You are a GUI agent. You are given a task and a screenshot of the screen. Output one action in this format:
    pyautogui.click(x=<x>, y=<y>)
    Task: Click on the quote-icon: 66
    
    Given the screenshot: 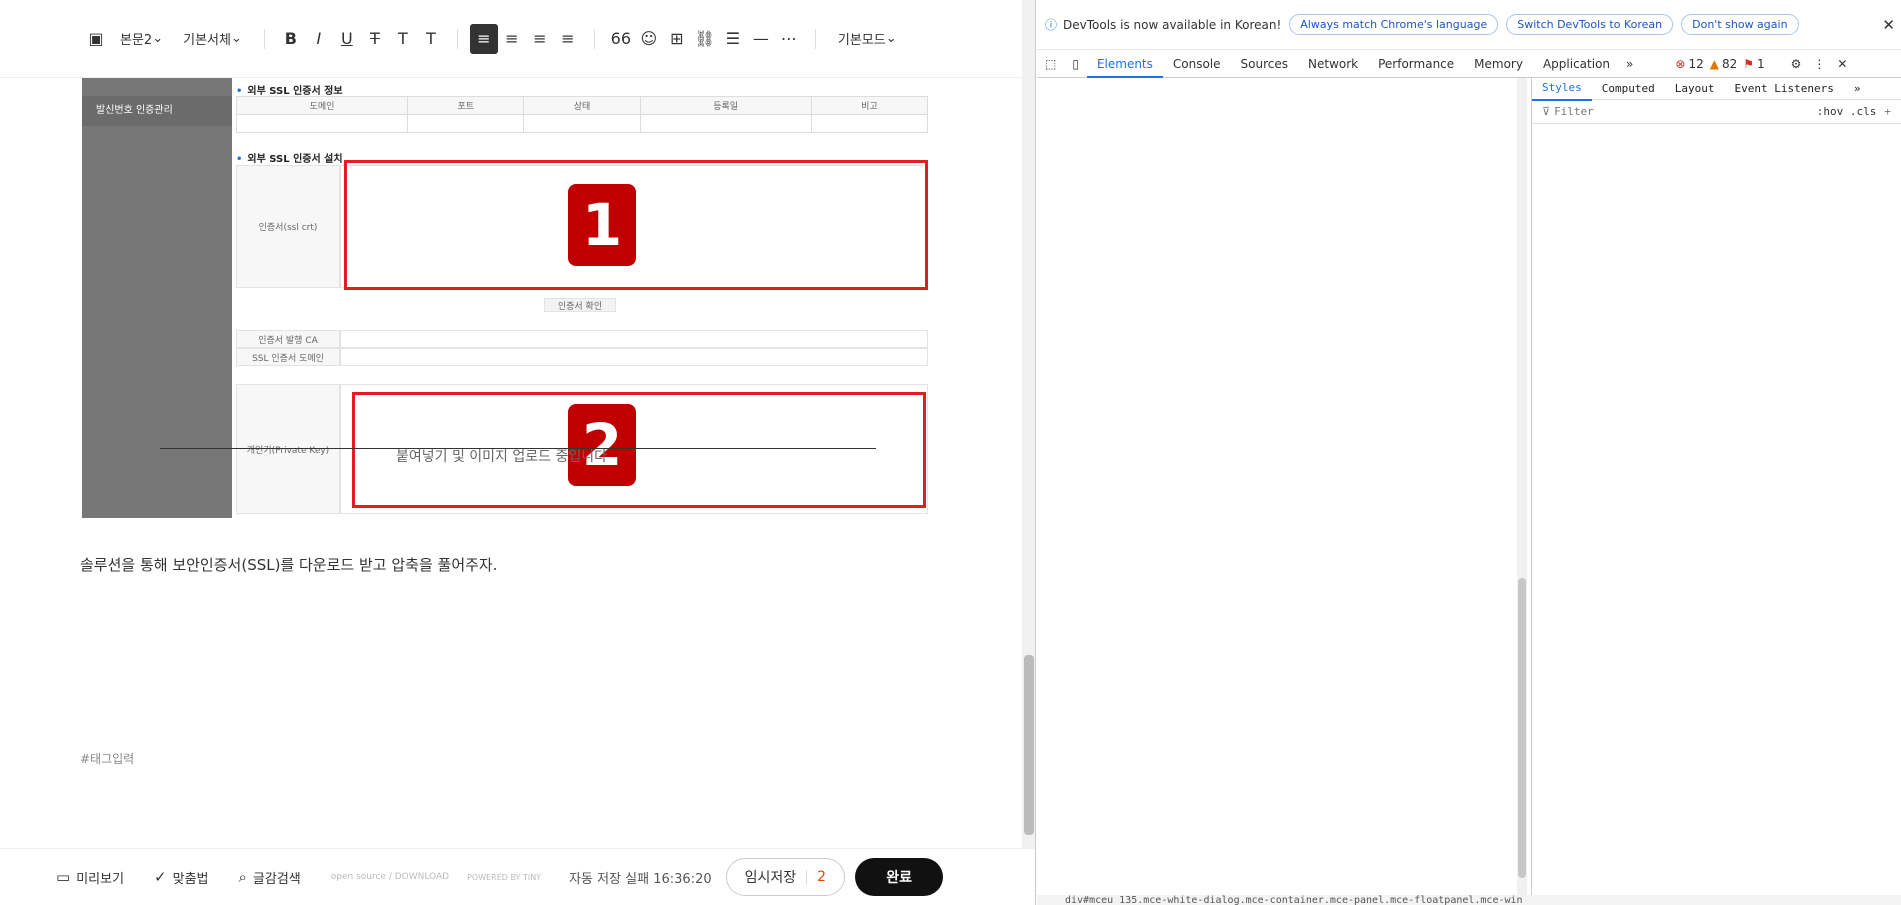 What is the action you would take?
    pyautogui.click(x=621, y=39)
    